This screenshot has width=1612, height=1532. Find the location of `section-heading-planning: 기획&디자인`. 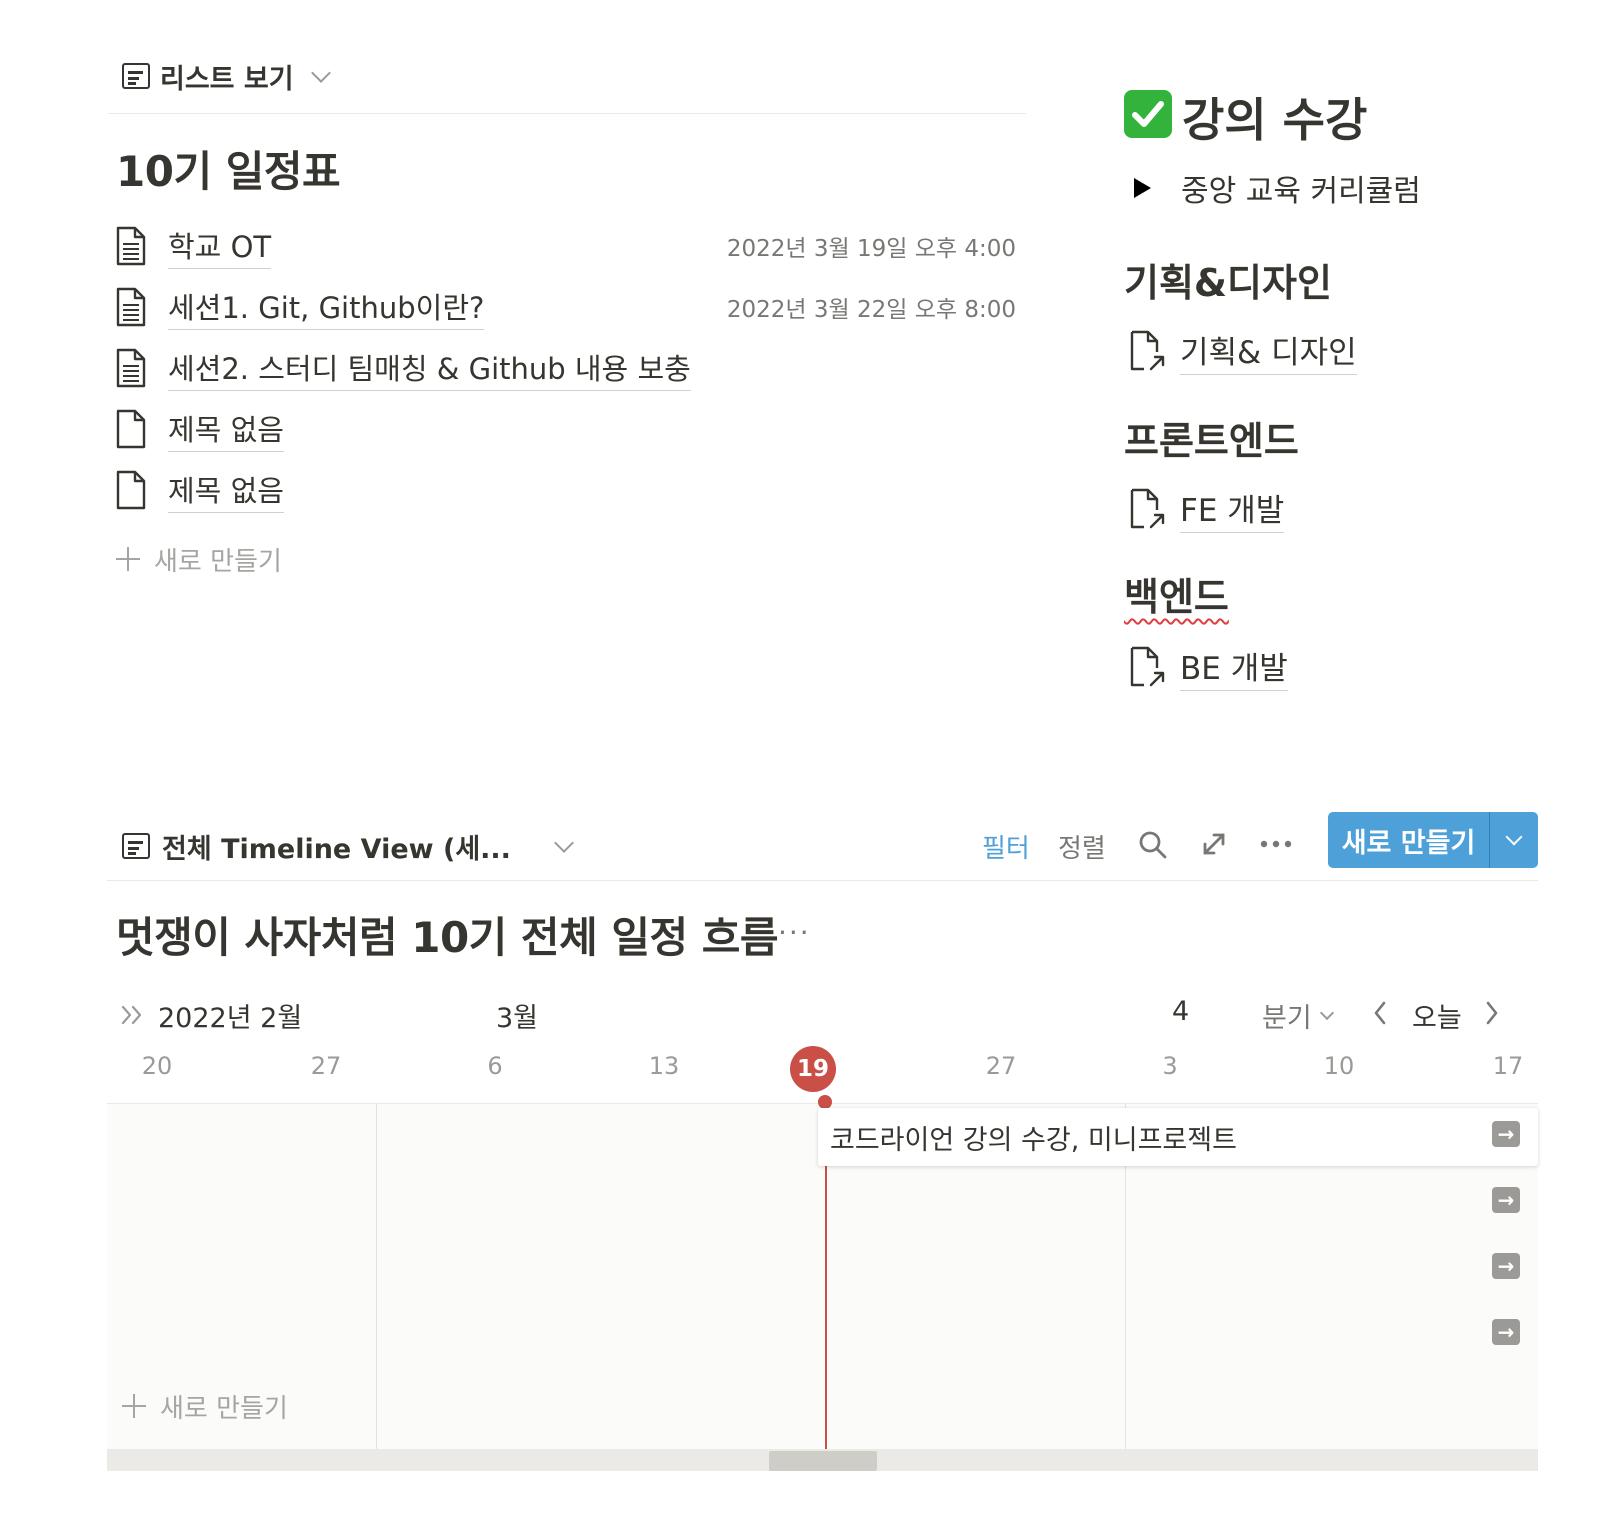

section-heading-planning: 기획&디자인 is located at coordinates (1228, 283).